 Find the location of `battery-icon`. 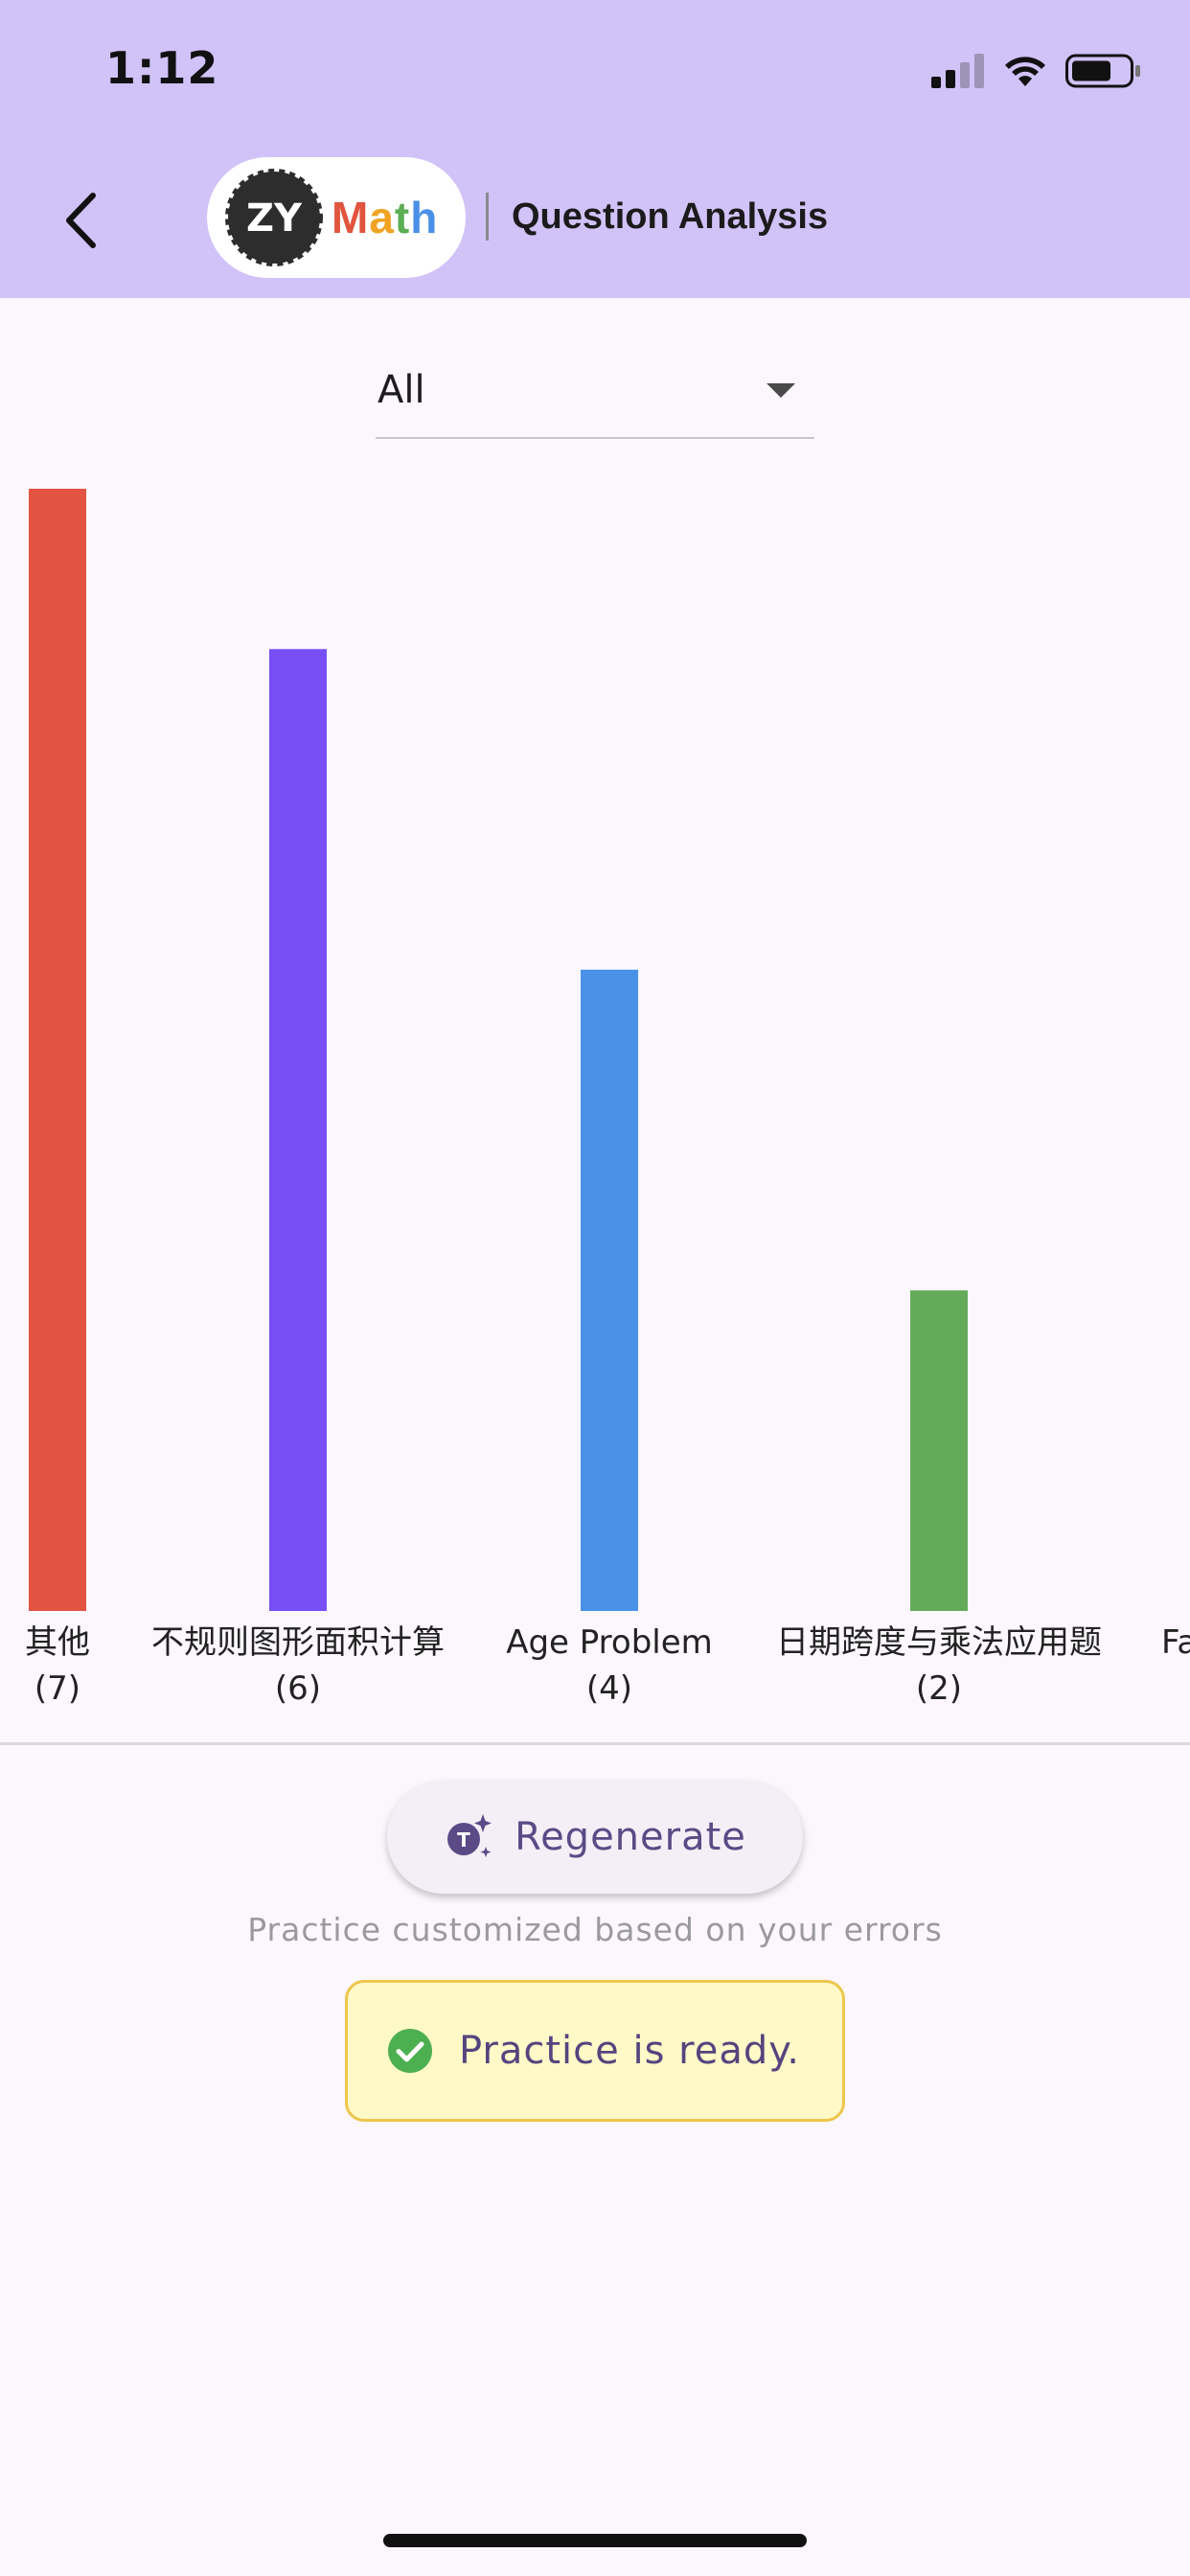

battery-icon is located at coordinates (1102, 71).